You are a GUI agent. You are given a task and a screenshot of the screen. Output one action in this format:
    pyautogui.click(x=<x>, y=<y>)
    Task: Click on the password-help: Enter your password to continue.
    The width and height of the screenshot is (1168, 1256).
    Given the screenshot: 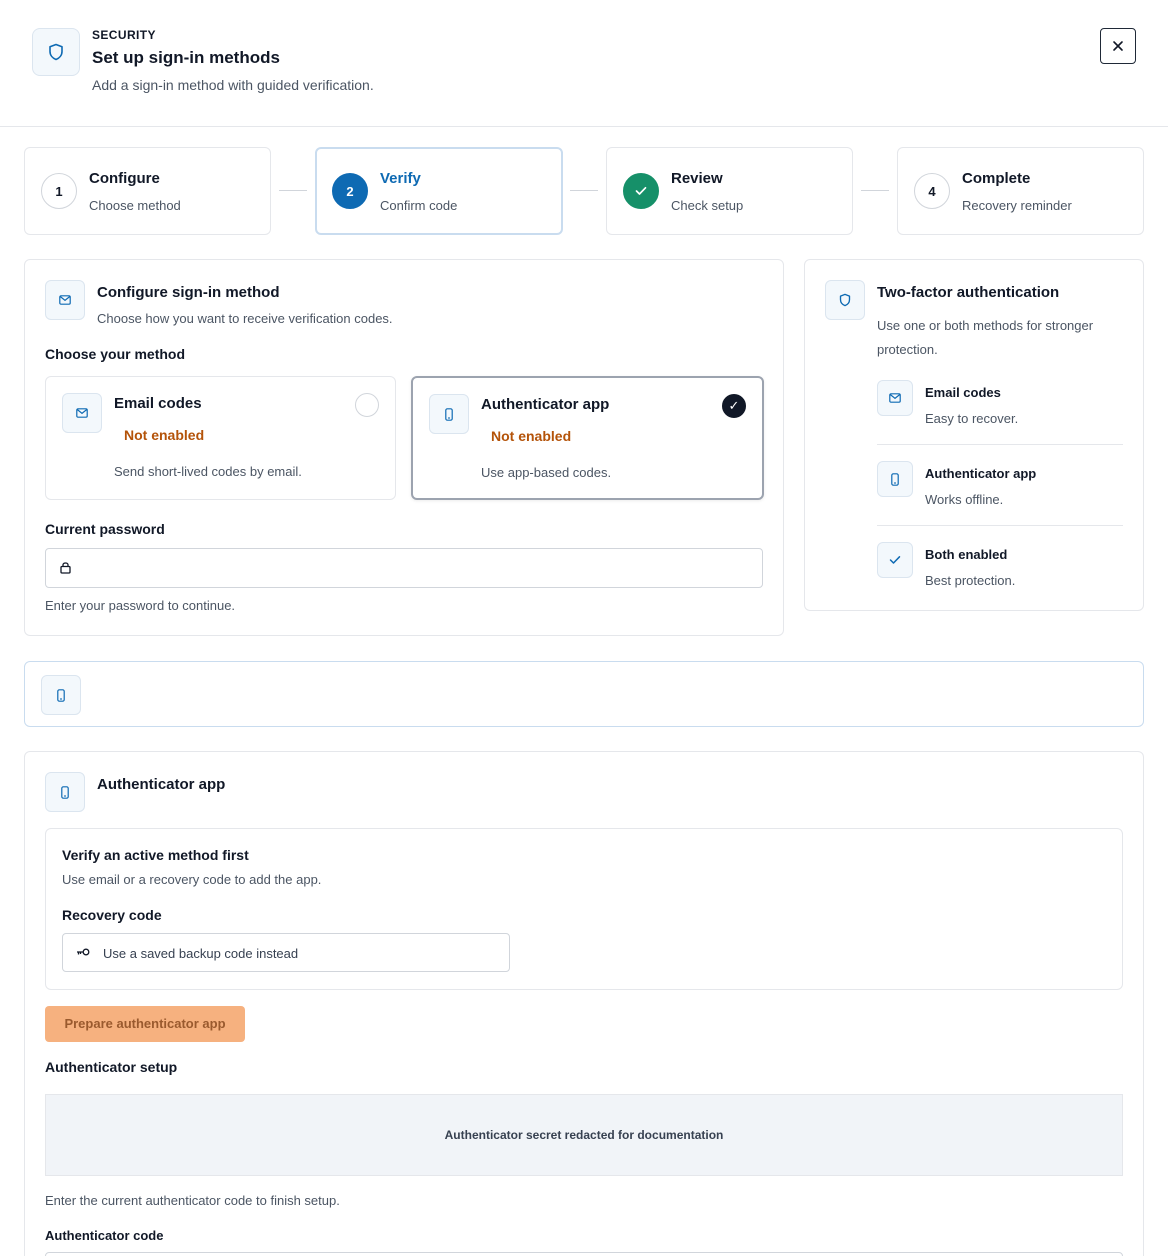 What is the action you would take?
    pyautogui.click(x=140, y=605)
    